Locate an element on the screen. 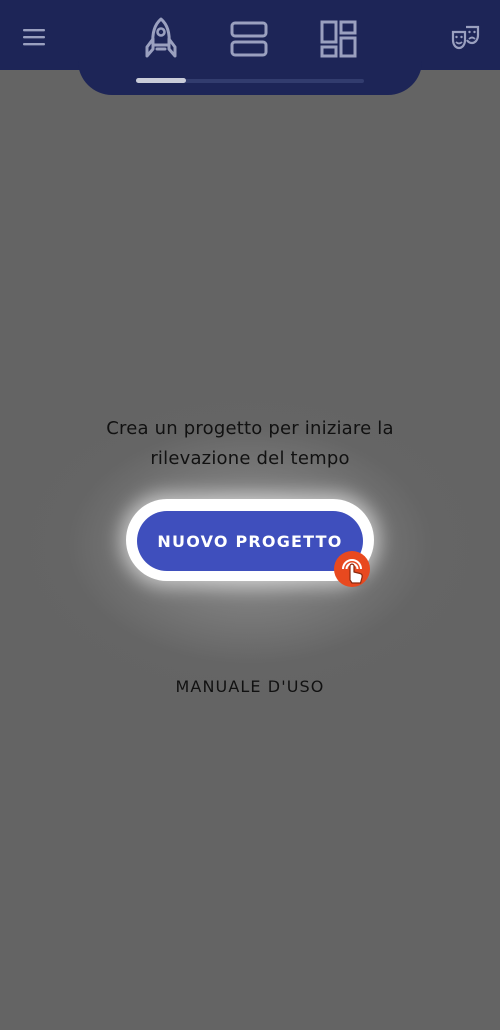  theater-masks-button is located at coordinates (466, 38).